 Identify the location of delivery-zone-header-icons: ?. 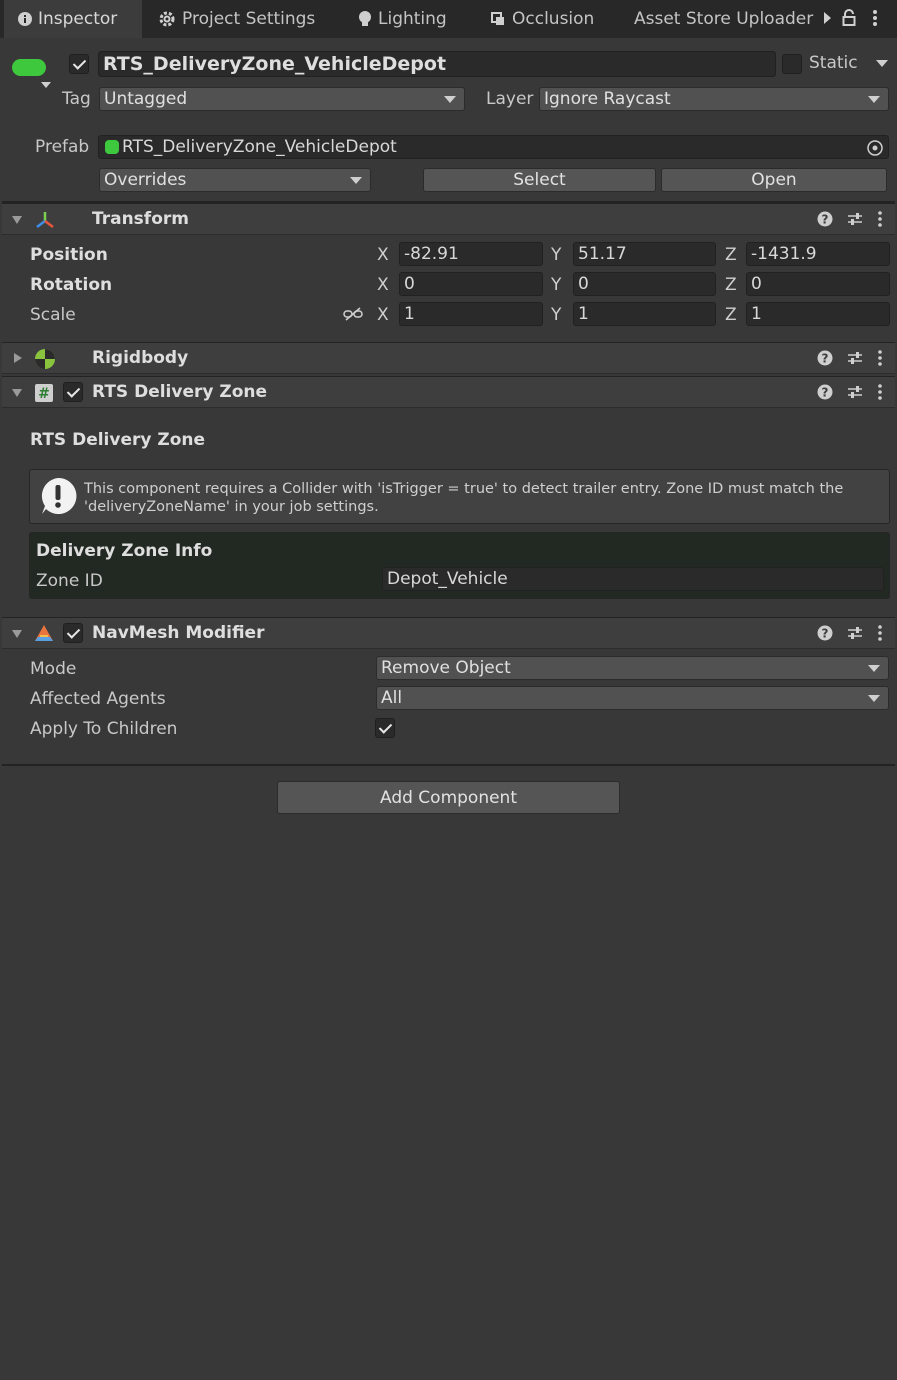
(850, 392).